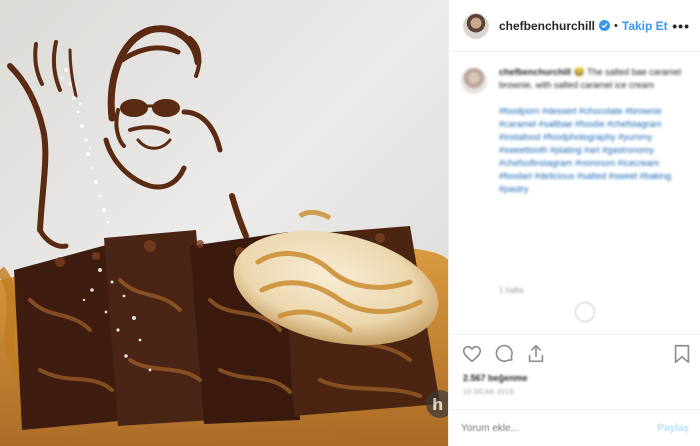 This screenshot has height=446, width=700. What do you see at coordinates (474, 81) in the screenshot?
I see `caption-avatar` at bounding box center [474, 81].